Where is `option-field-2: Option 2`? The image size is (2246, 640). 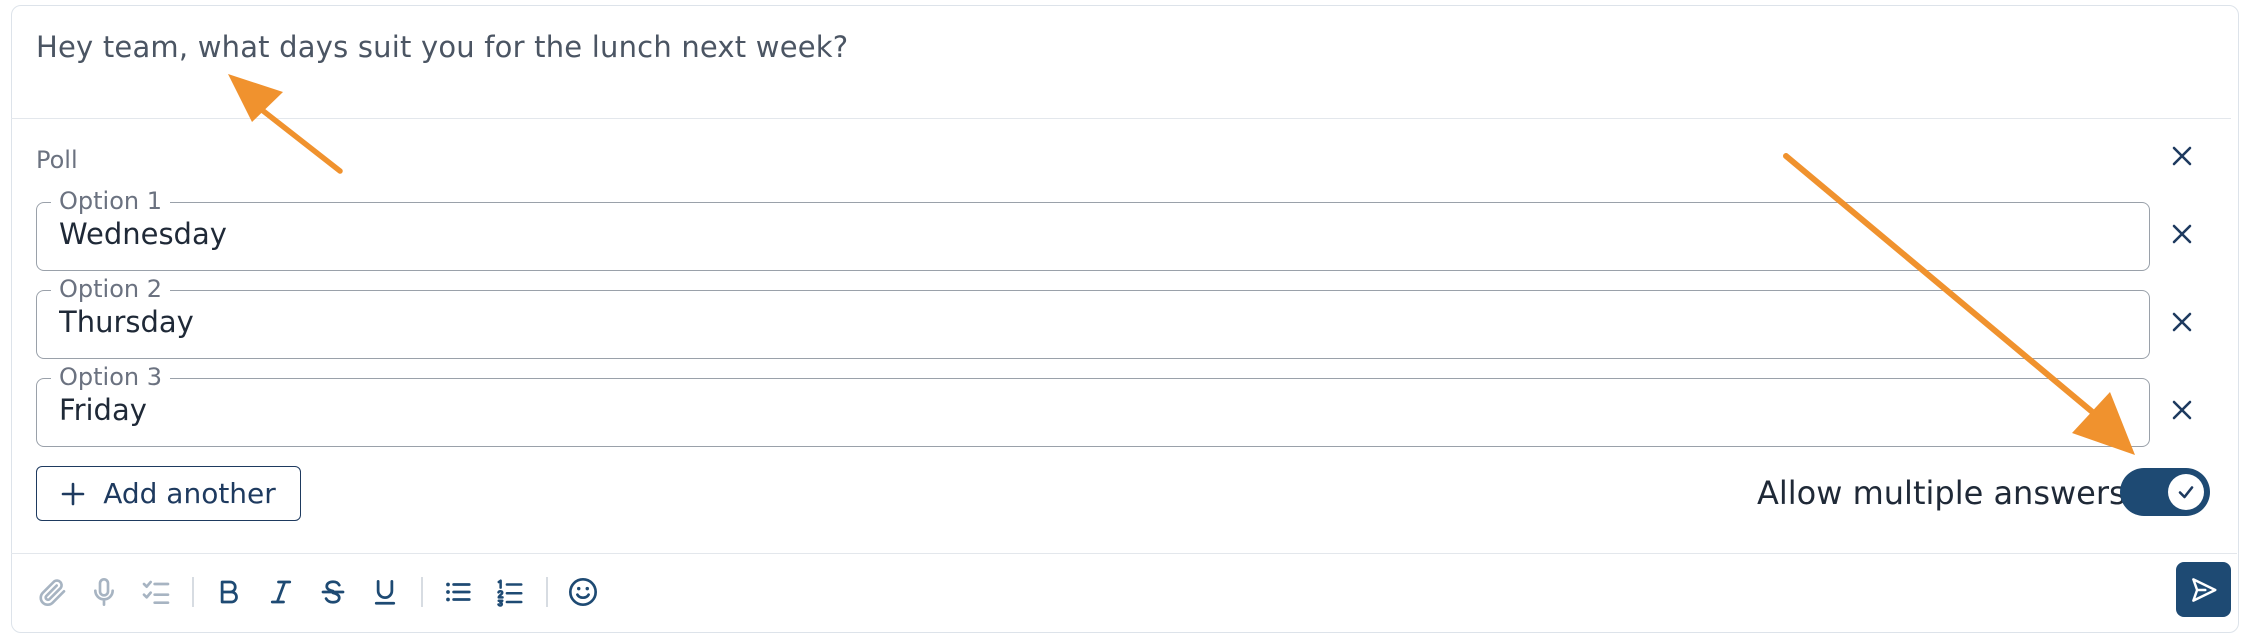
option-field-2: Option 2 is located at coordinates (1093, 317).